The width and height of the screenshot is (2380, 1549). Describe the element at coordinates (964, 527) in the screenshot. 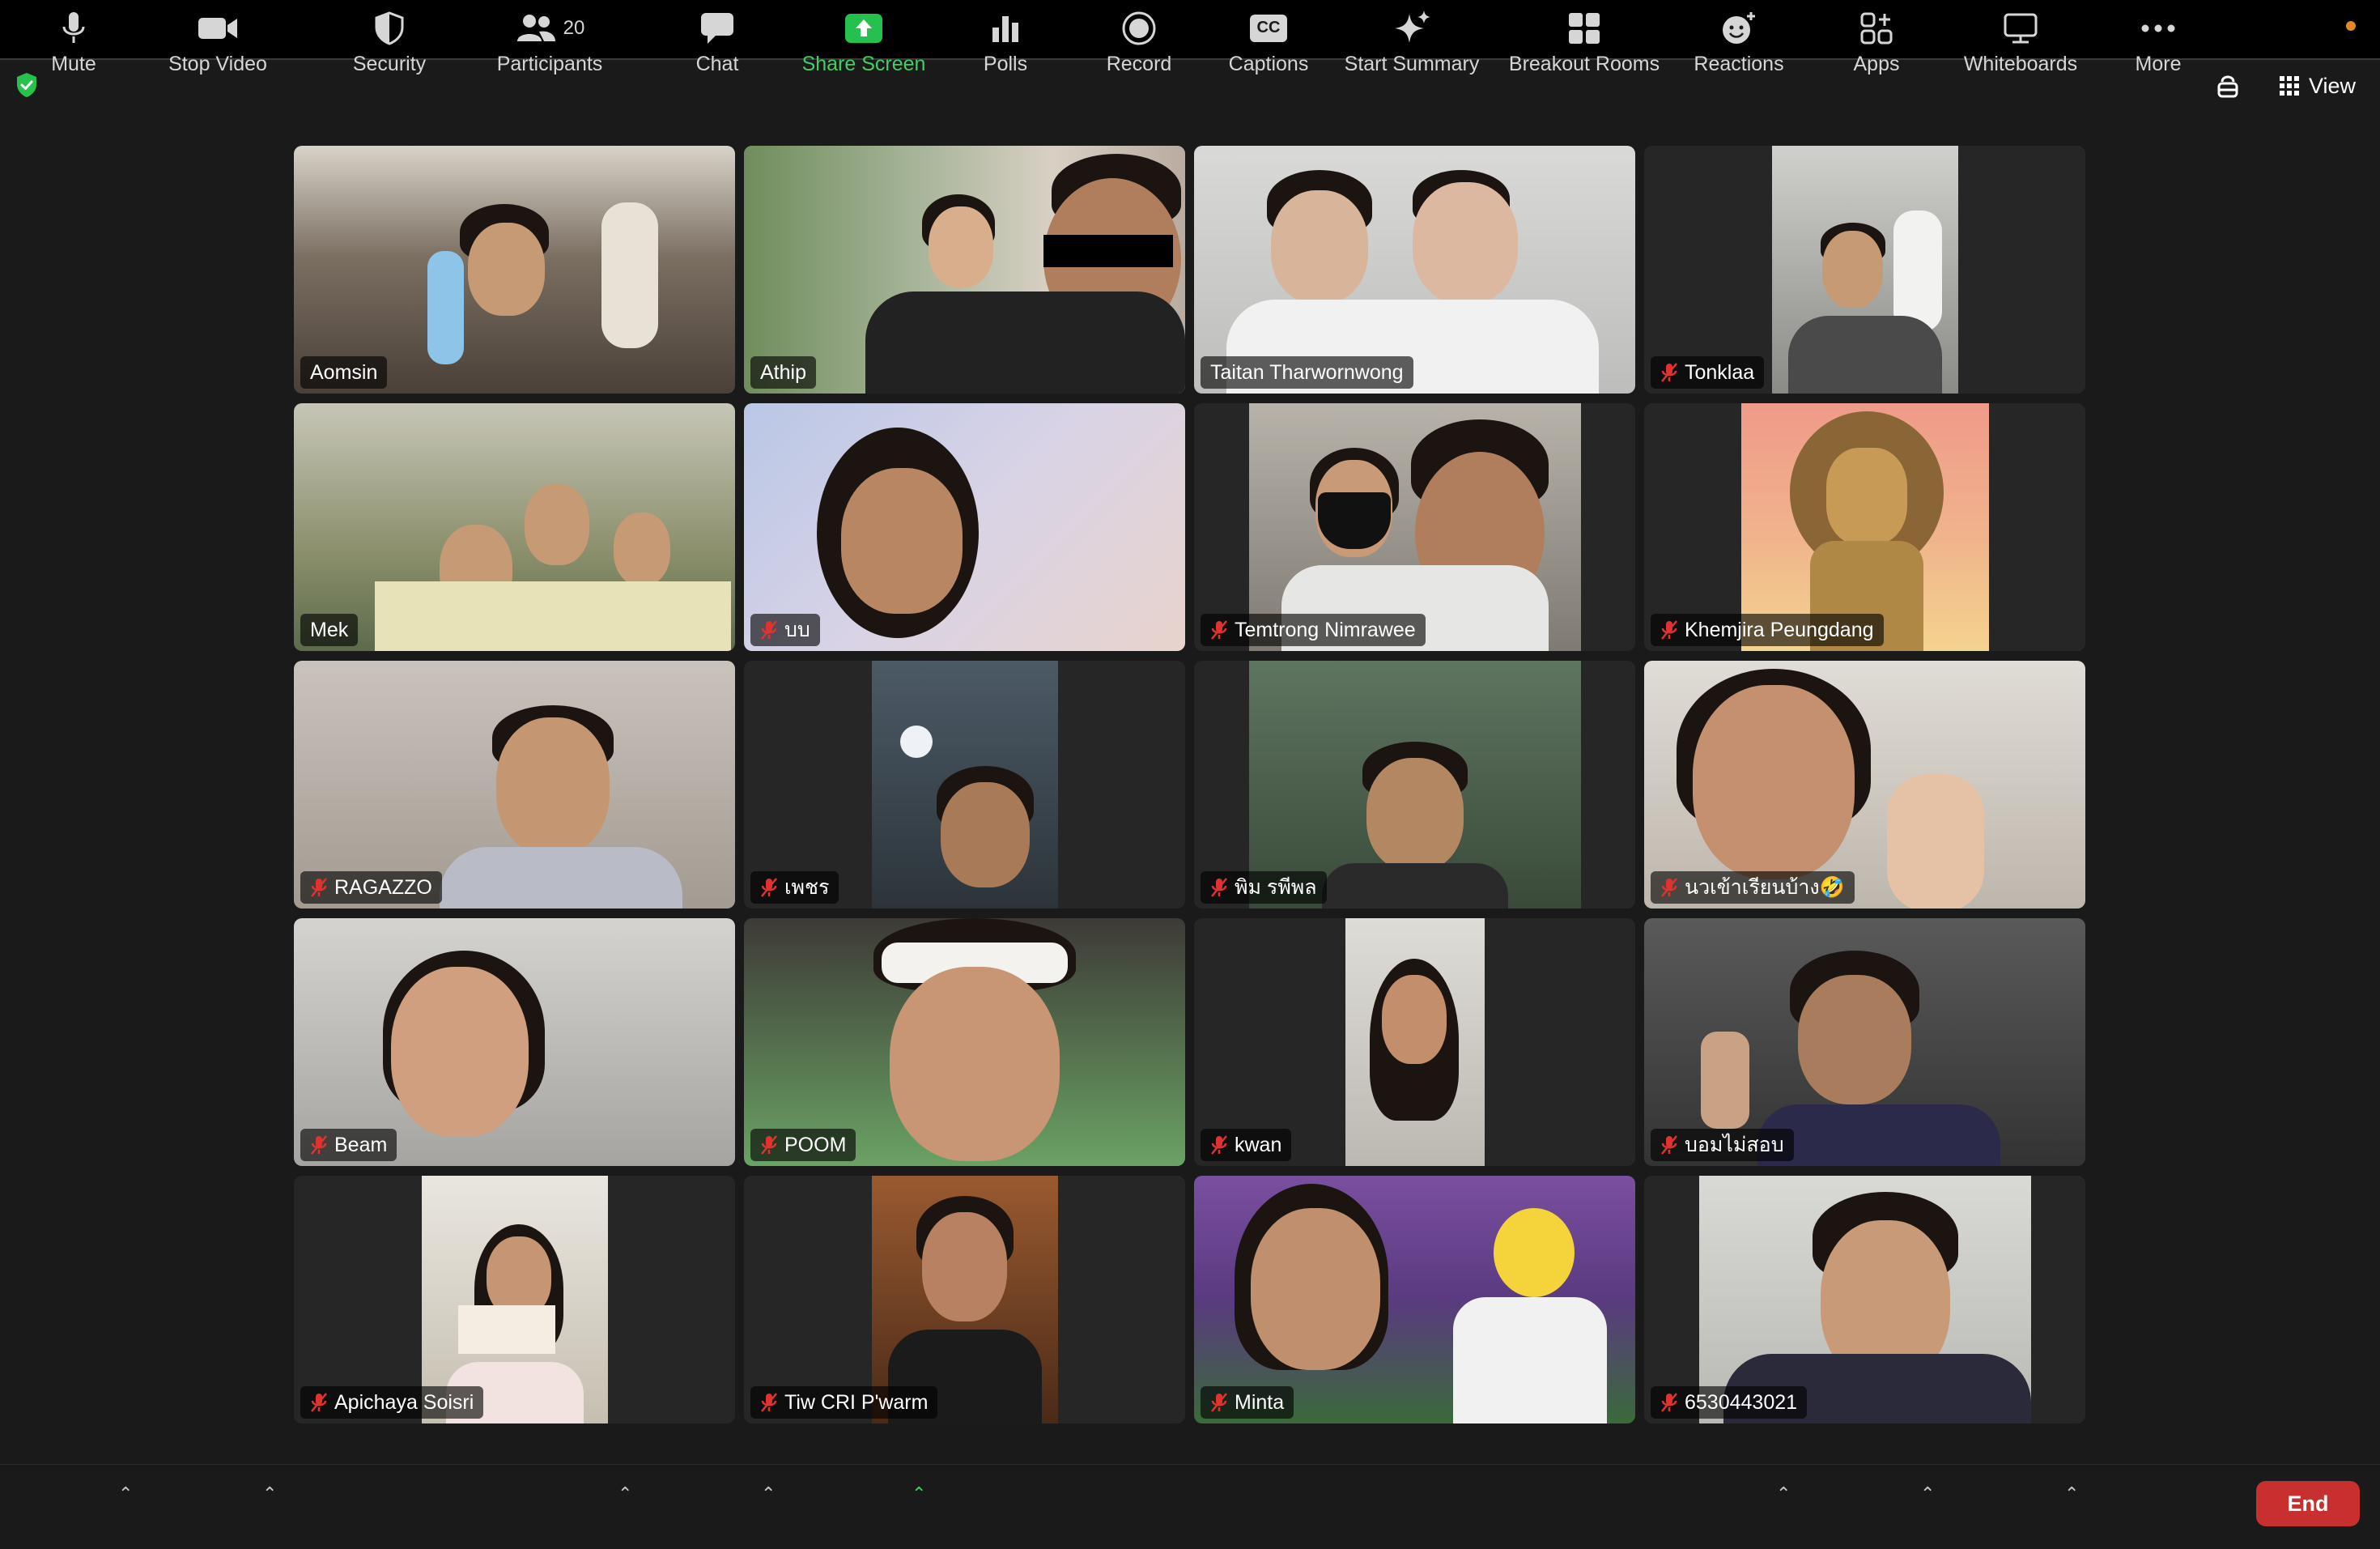

I see `participant-tile: บบ` at that location.